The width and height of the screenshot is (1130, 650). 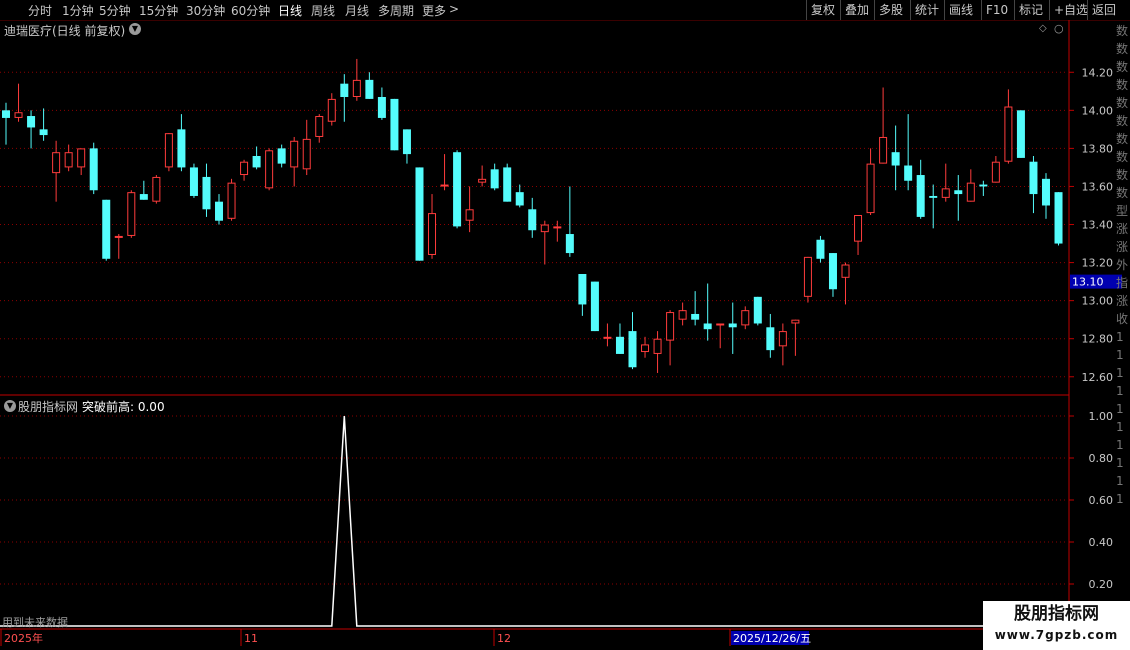 I want to click on date-label: 12, so click(x=504, y=638).